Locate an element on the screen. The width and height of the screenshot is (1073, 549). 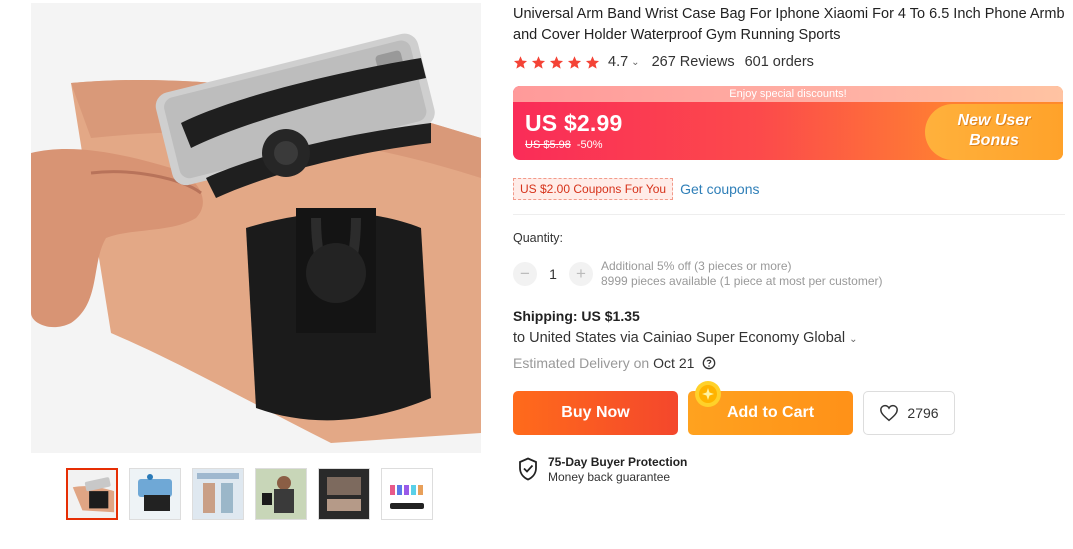
bulk-discount-note: Additional 5% off (3 pieces or more) is located at coordinates (696, 266).